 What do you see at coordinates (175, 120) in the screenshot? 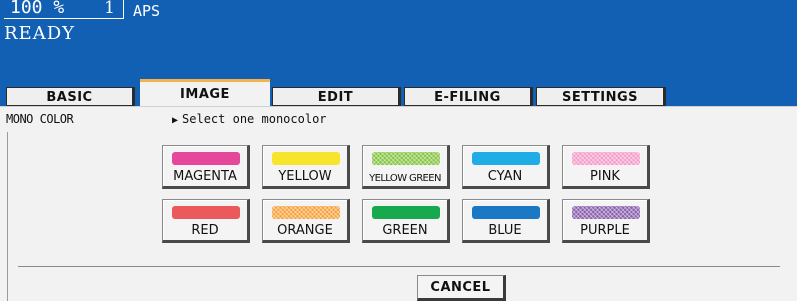
I see `triangle-right-icon: ▶` at bounding box center [175, 120].